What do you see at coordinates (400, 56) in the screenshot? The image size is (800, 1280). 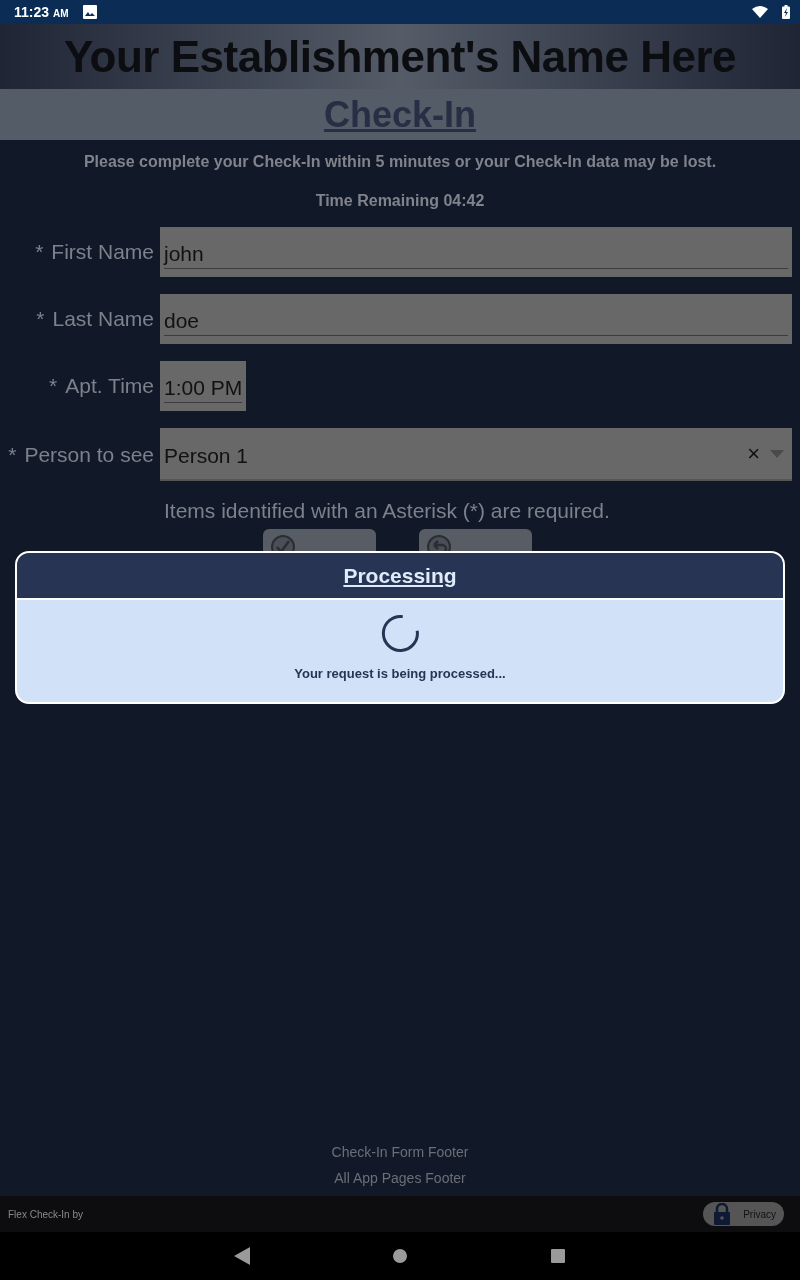 I see `establishment-title: Your Establishment's Name Here` at bounding box center [400, 56].